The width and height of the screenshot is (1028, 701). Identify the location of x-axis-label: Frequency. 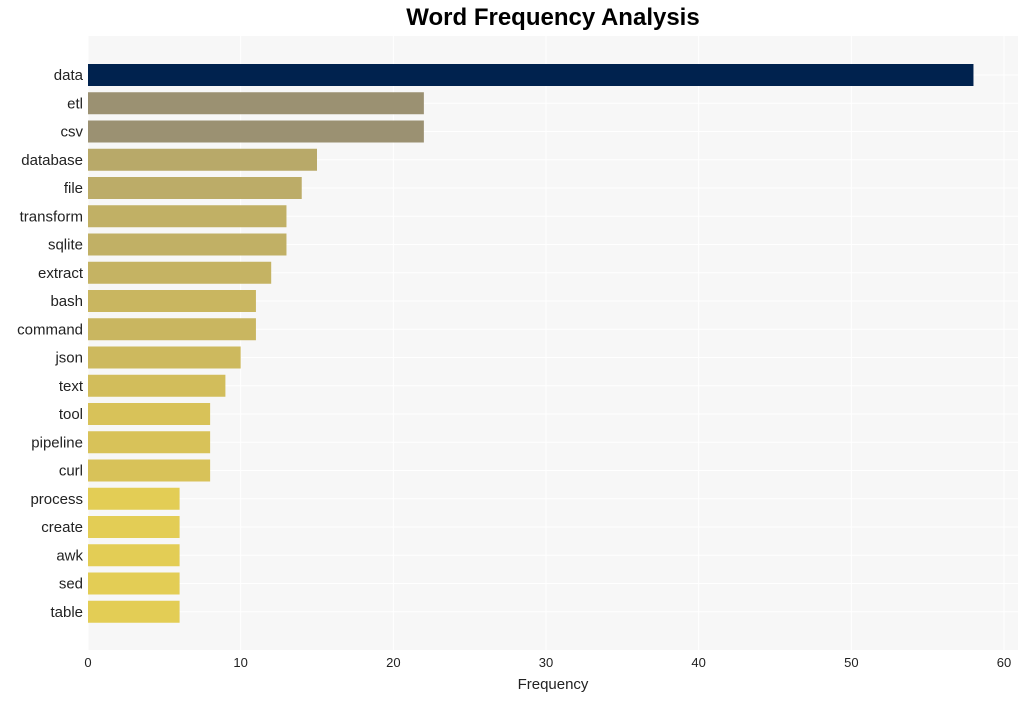
(553, 684).